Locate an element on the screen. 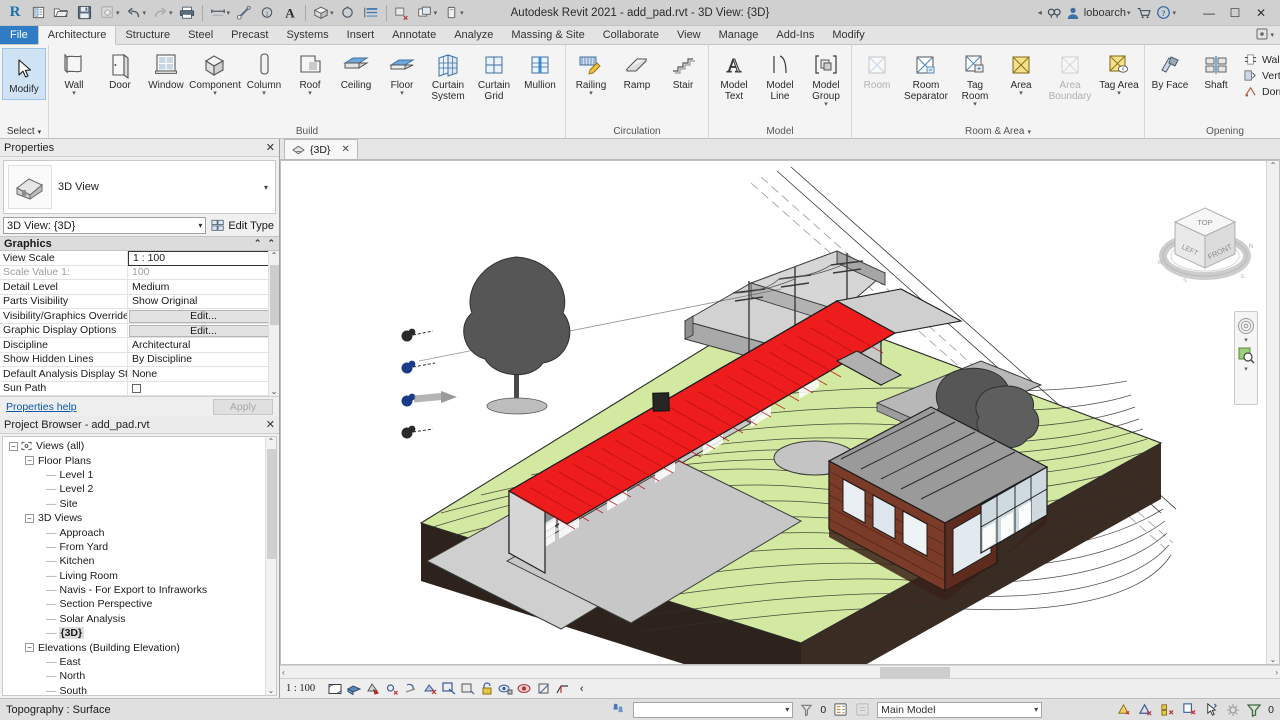  roof-dropdown-icon: ▾ is located at coordinates (310, 93).